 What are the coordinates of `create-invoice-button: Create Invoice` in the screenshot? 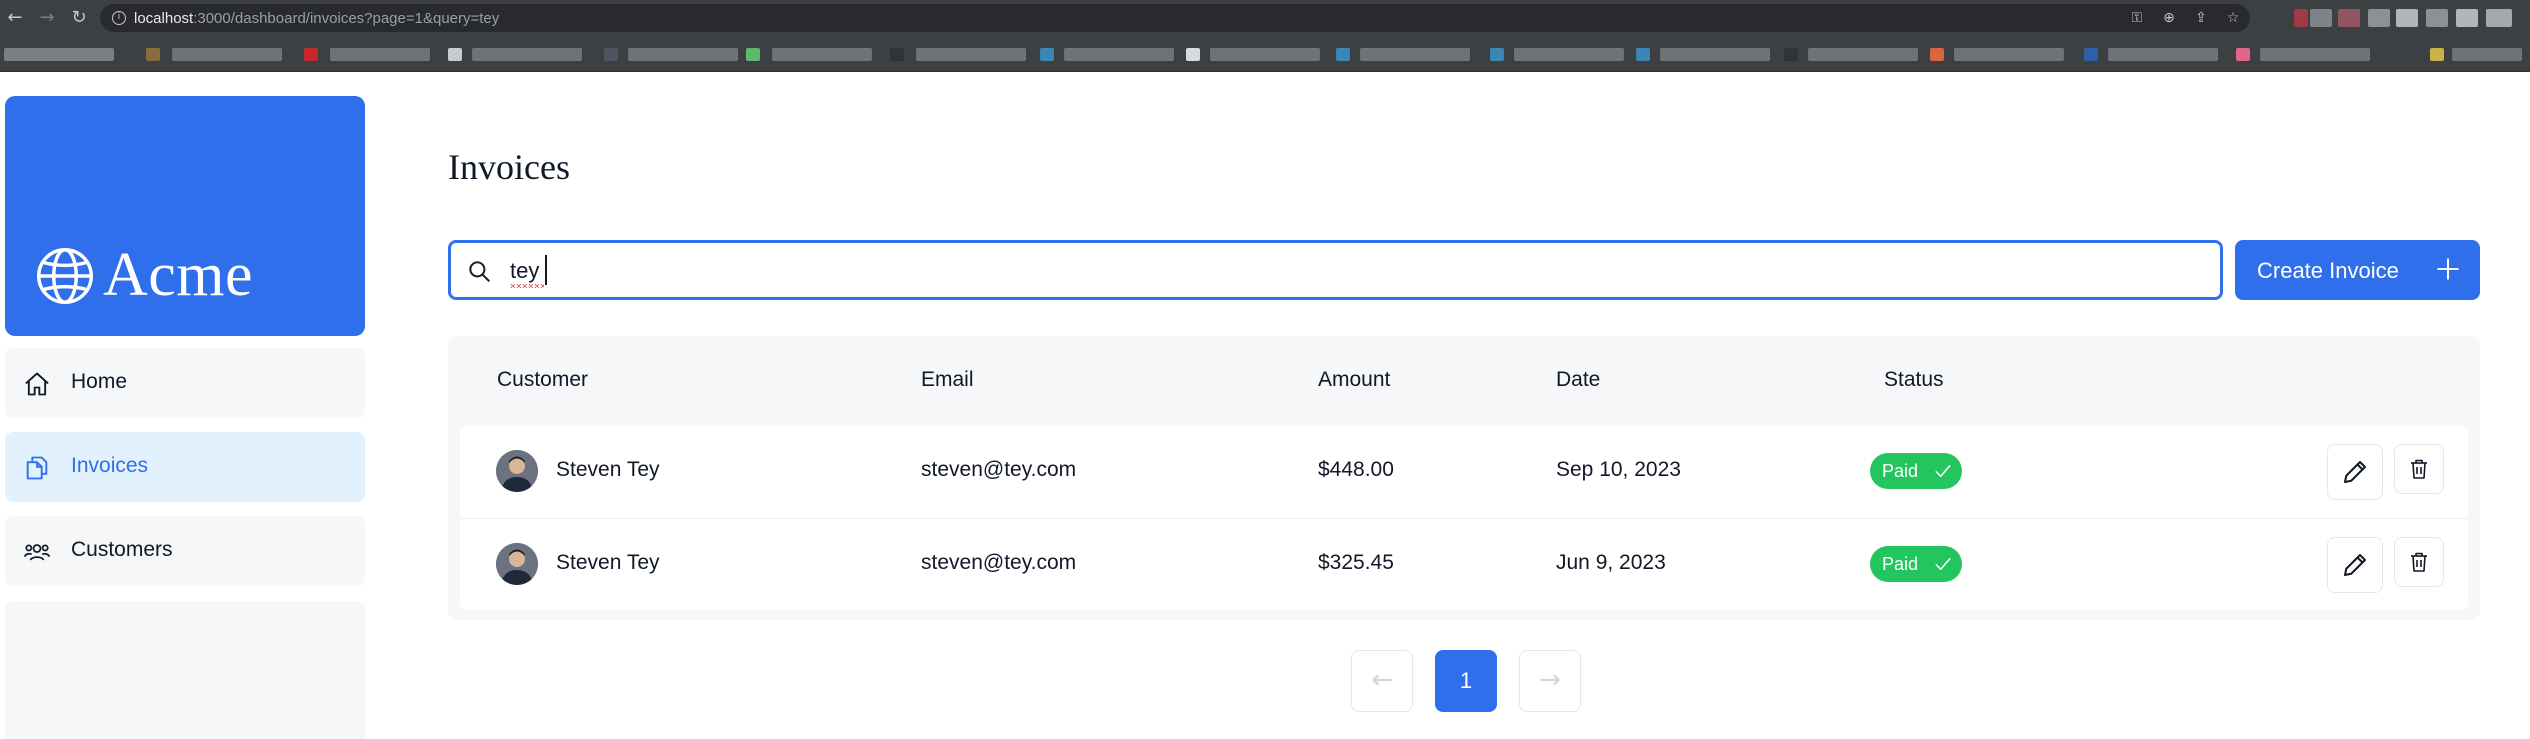 It's located at (2357, 270).